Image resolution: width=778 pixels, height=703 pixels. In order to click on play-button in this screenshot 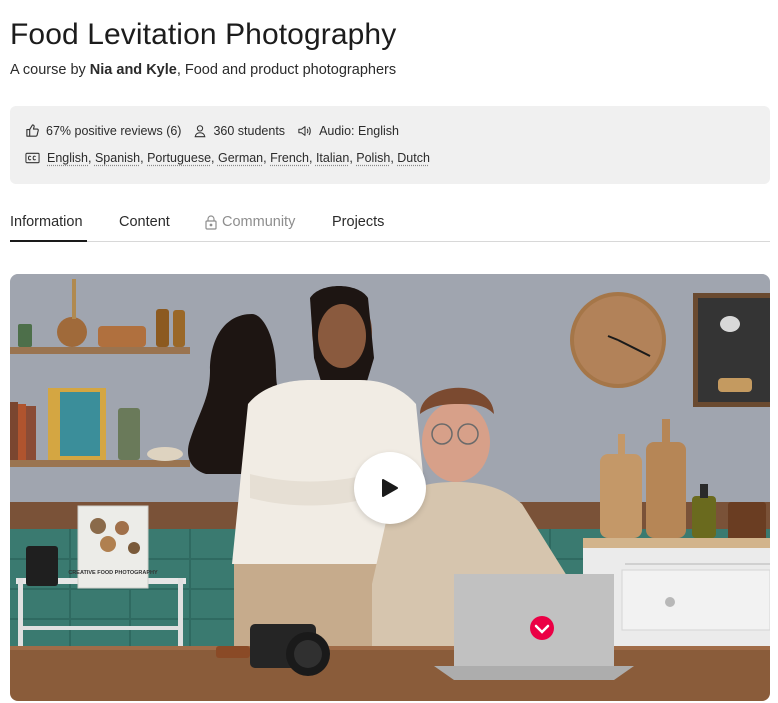, I will do `click(390, 488)`.